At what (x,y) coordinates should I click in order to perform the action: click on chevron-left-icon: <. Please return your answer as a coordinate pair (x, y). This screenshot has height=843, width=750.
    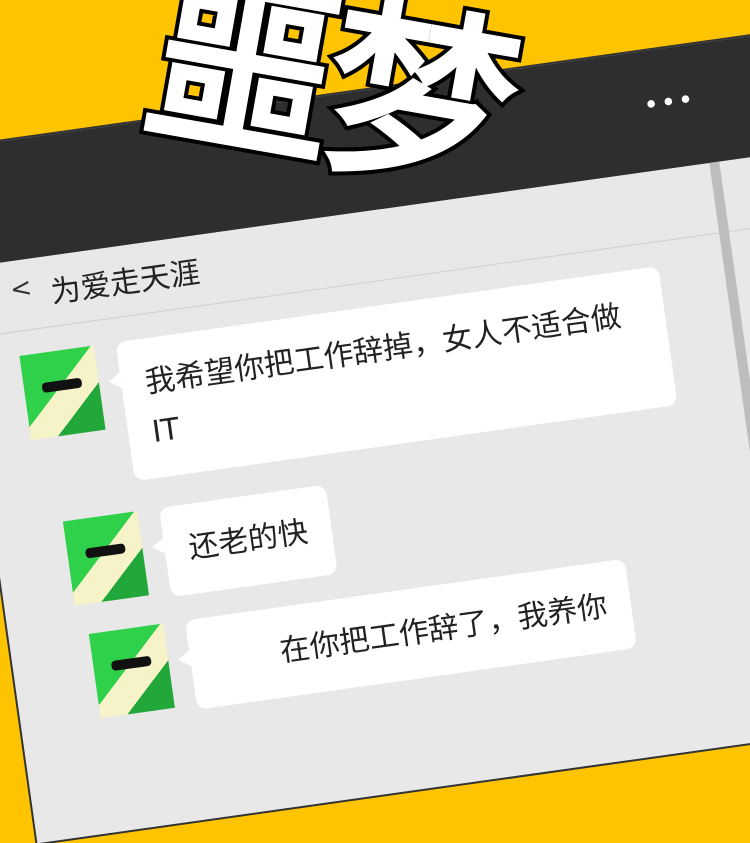
    Looking at the image, I should click on (21, 289).